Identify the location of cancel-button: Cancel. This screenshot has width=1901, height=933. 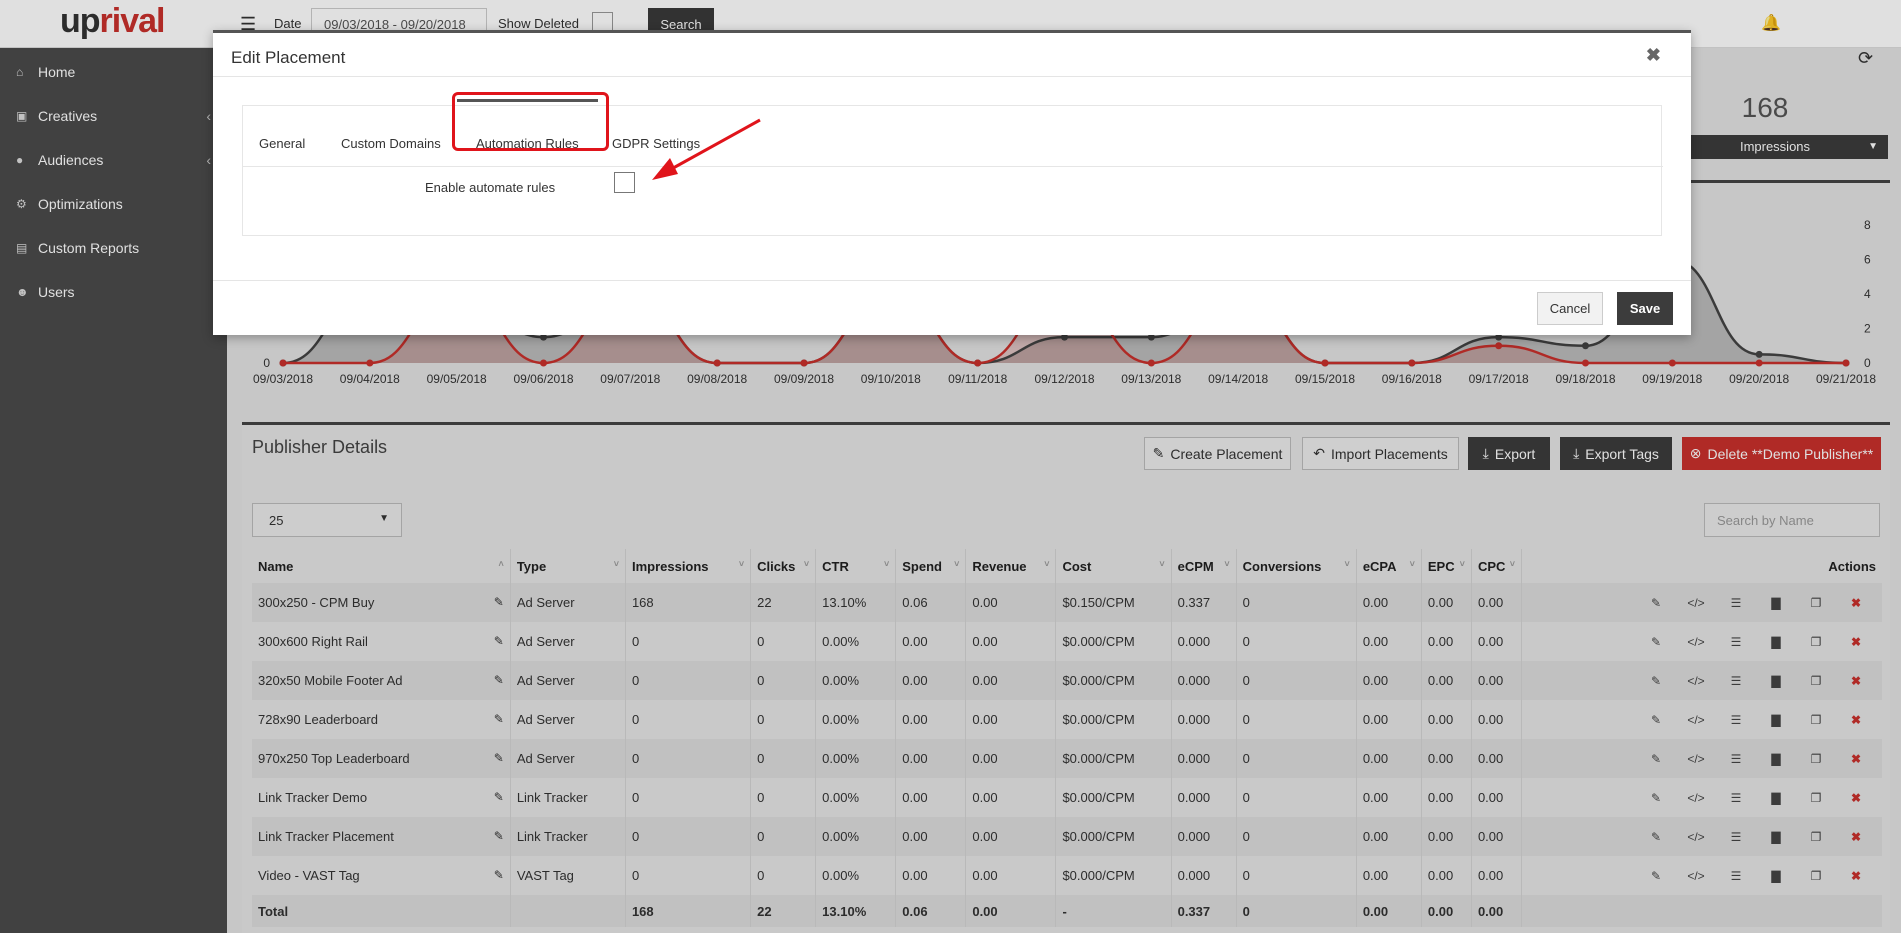
(1570, 308).